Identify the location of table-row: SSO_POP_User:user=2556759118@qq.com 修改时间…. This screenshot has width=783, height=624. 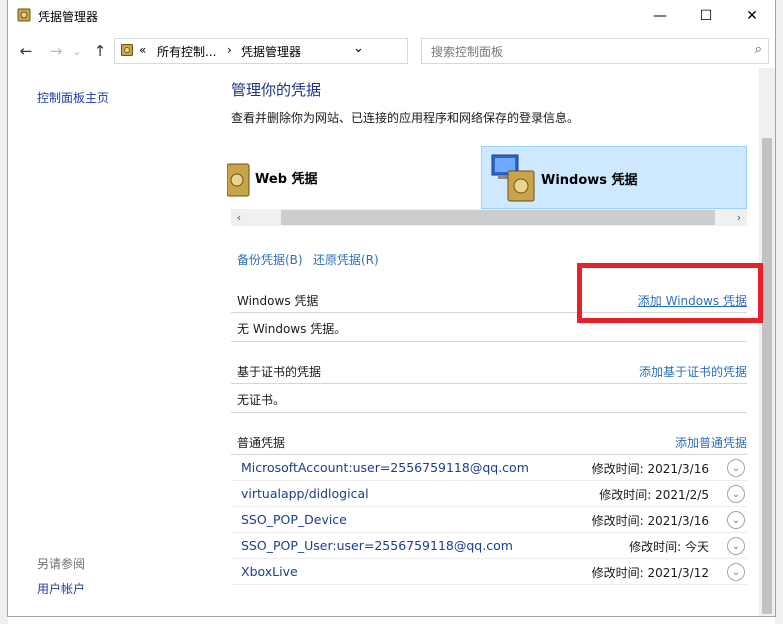
(489, 546).